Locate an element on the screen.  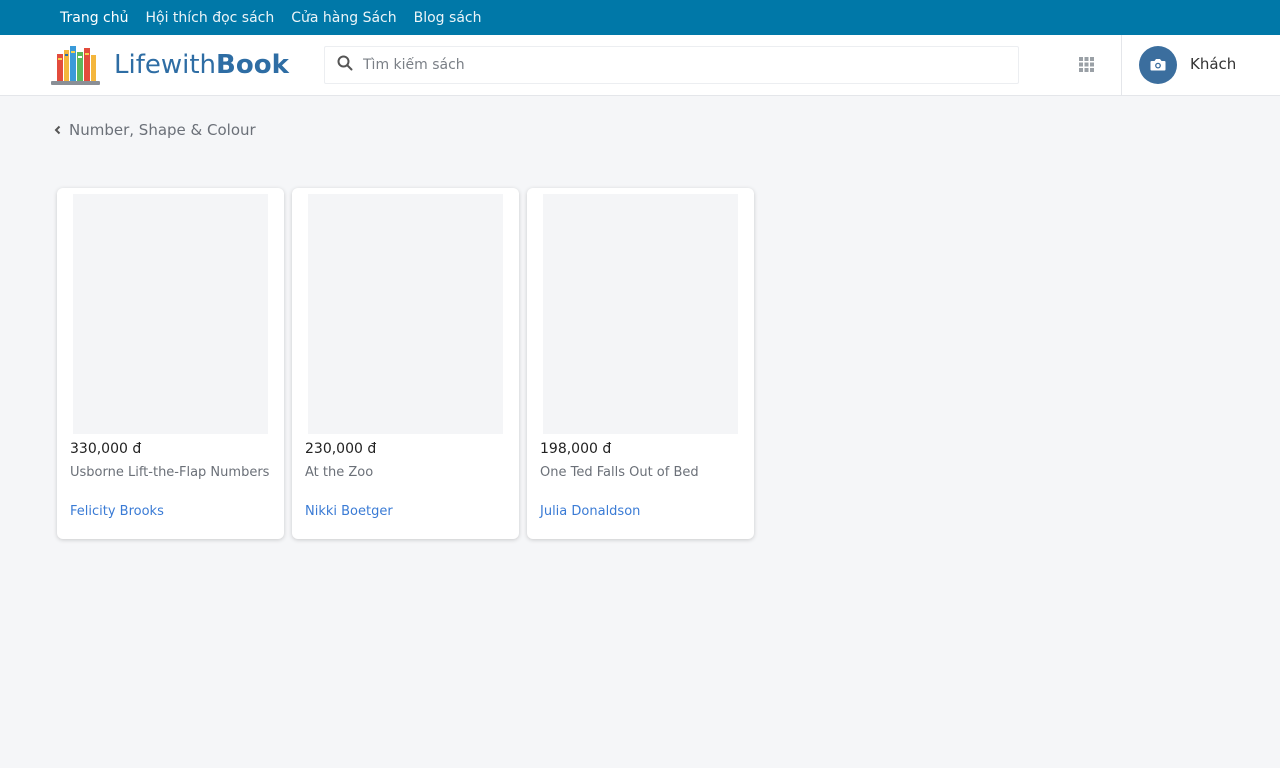
top-nav-reading-club-link: Hội thích đọc sách is located at coordinates (209, 18).